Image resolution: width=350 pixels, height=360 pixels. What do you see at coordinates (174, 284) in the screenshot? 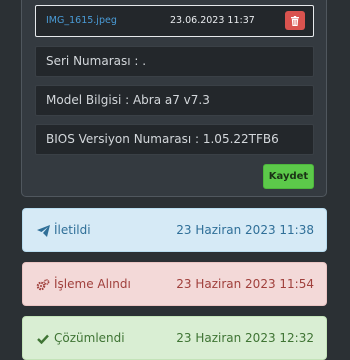
I see `status-processing: İşleme Alındı 23 Haziran 2023 11:54` at bounding box center [174, 284].